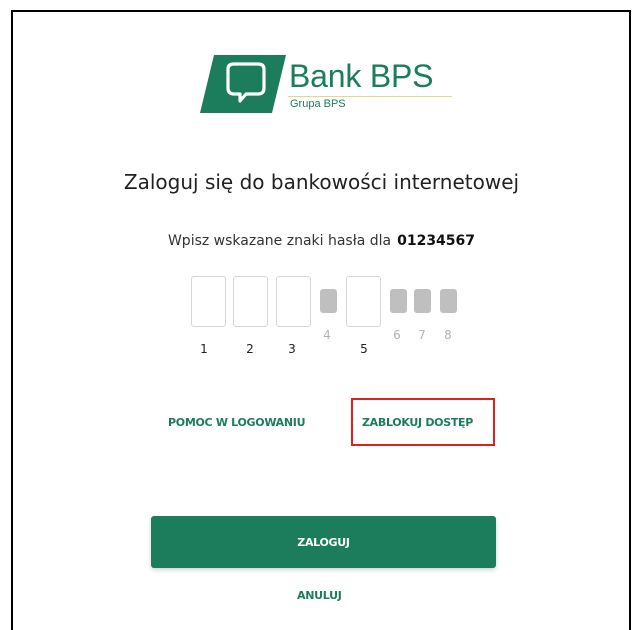  I want to click on password-position-label: 4, so click(327, 335).